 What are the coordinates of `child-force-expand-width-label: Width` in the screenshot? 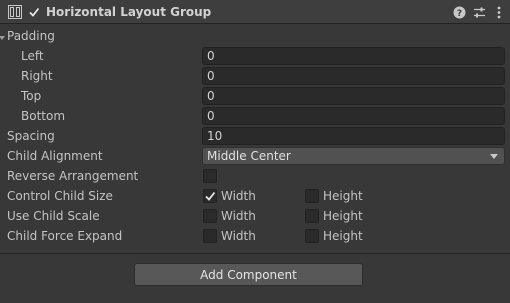 It's located at (238, 236).